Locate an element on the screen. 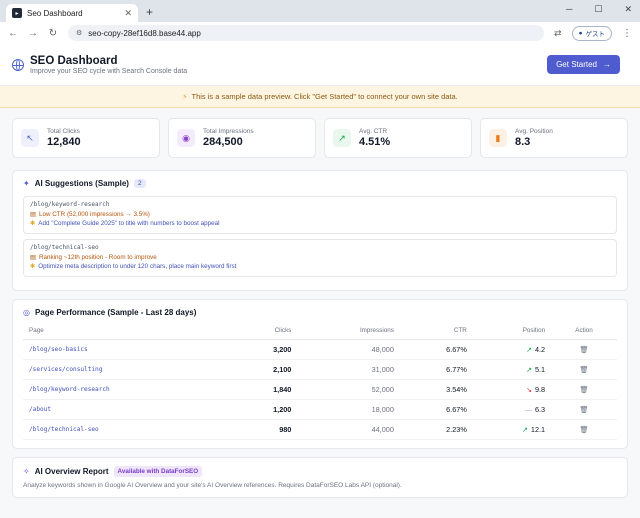 This screenshot has width=640, height=518. minimize-icon: ─ is located at coordinates (569, 9).